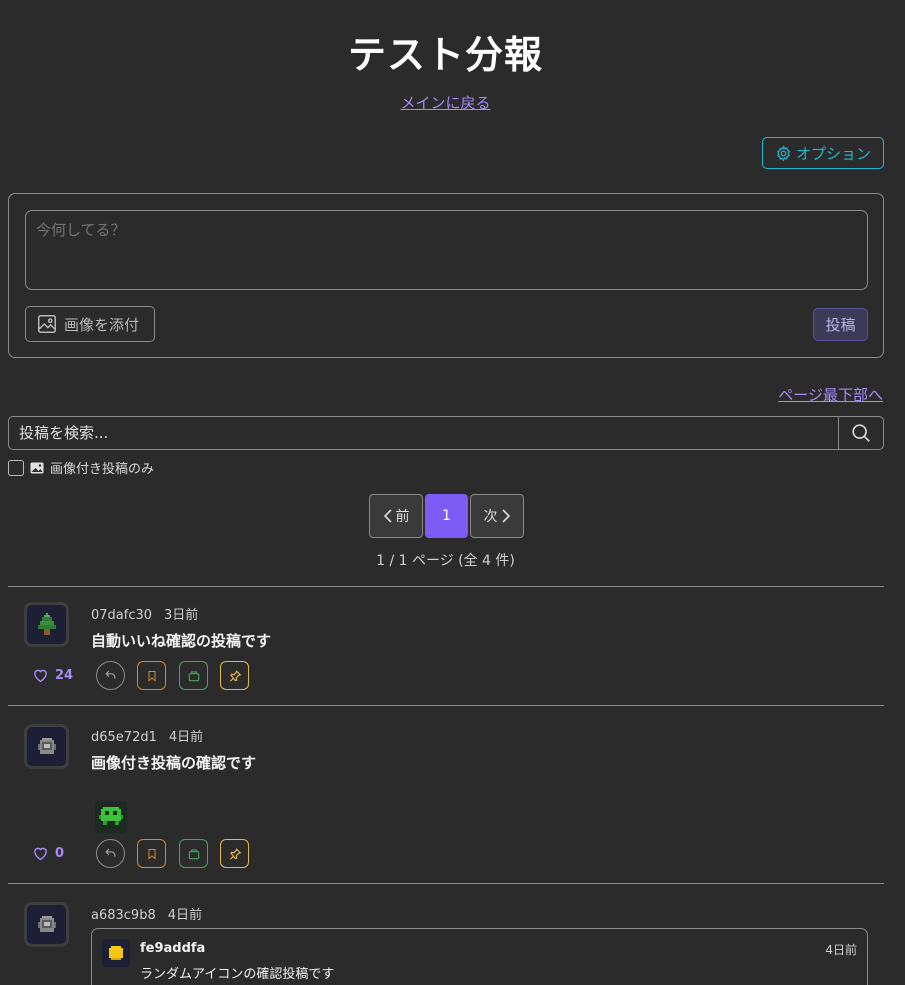  I want to click on tree-icon, so click(46, 623).